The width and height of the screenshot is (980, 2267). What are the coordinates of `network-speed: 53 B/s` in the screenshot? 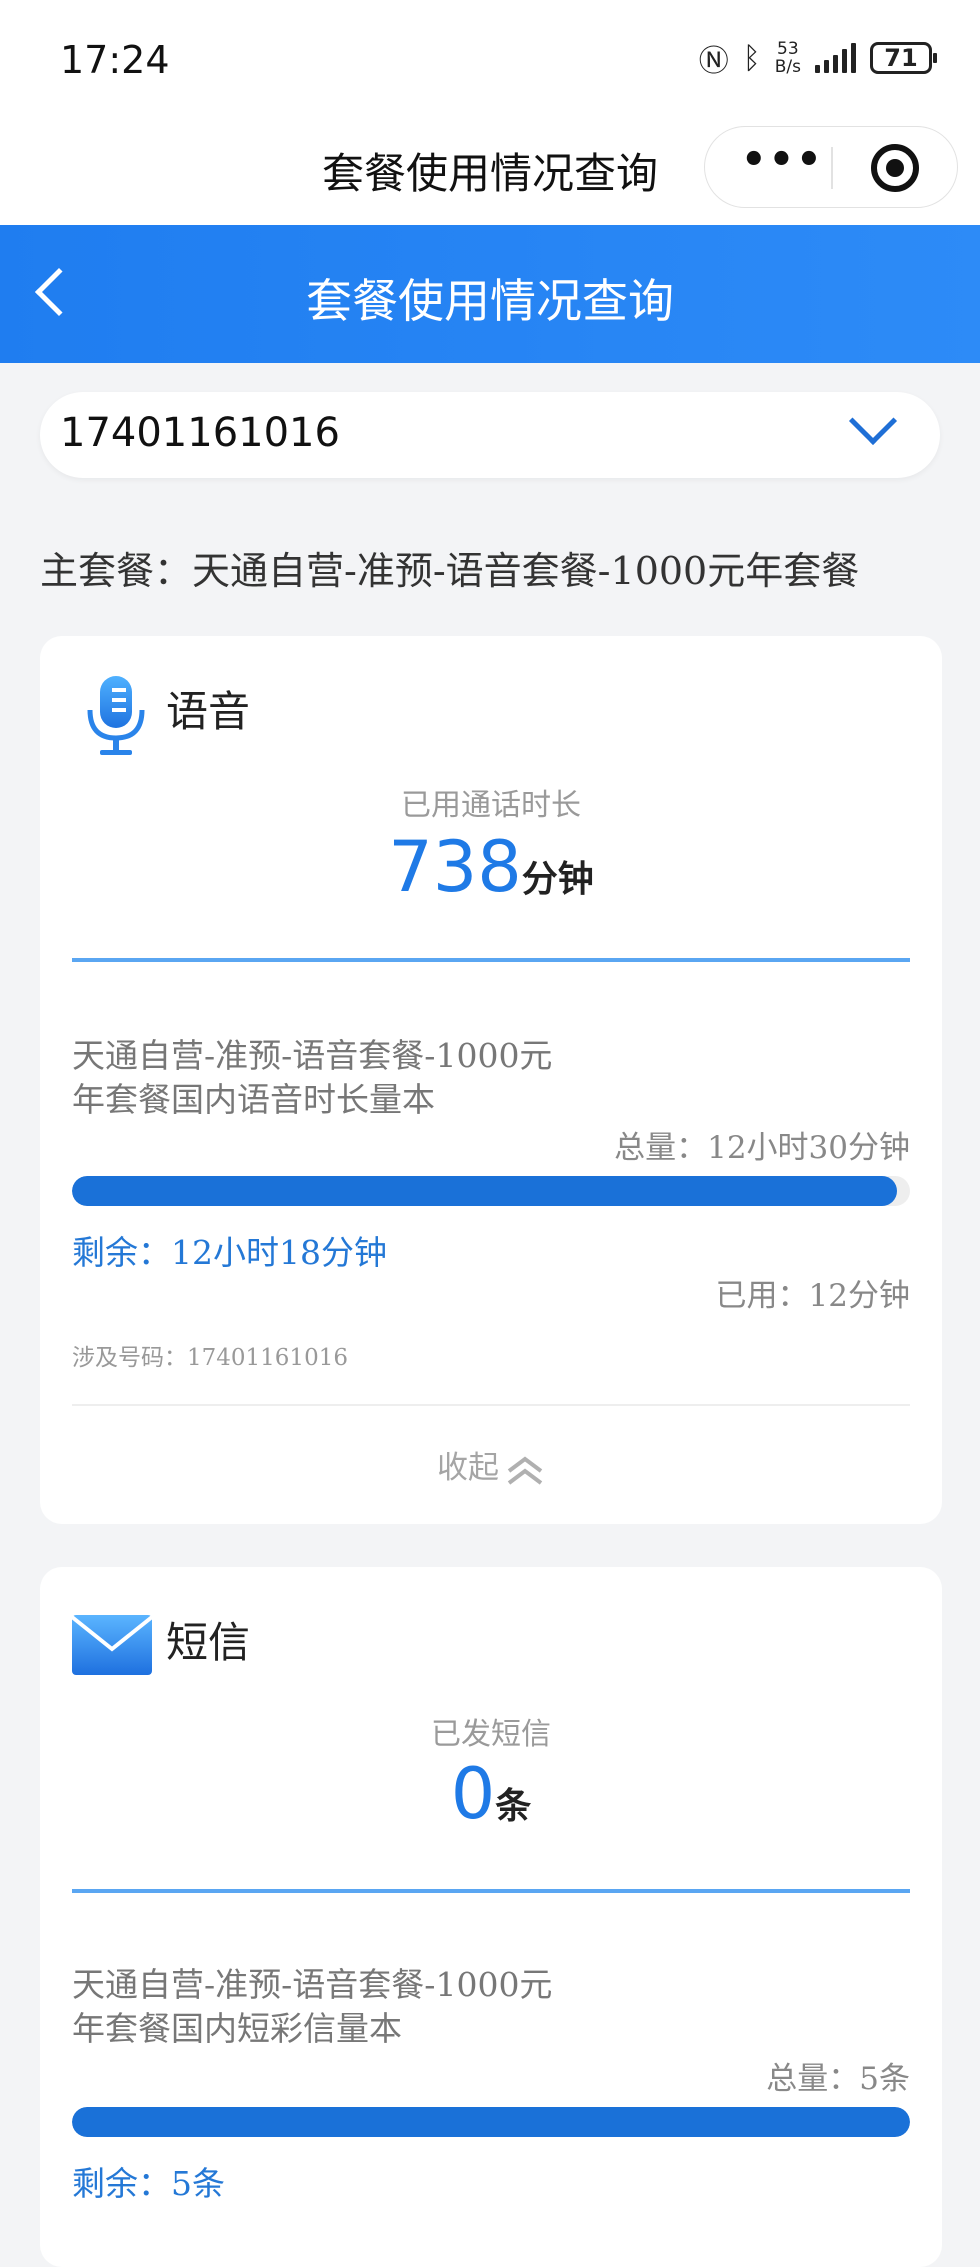 It's located at (788, 58).